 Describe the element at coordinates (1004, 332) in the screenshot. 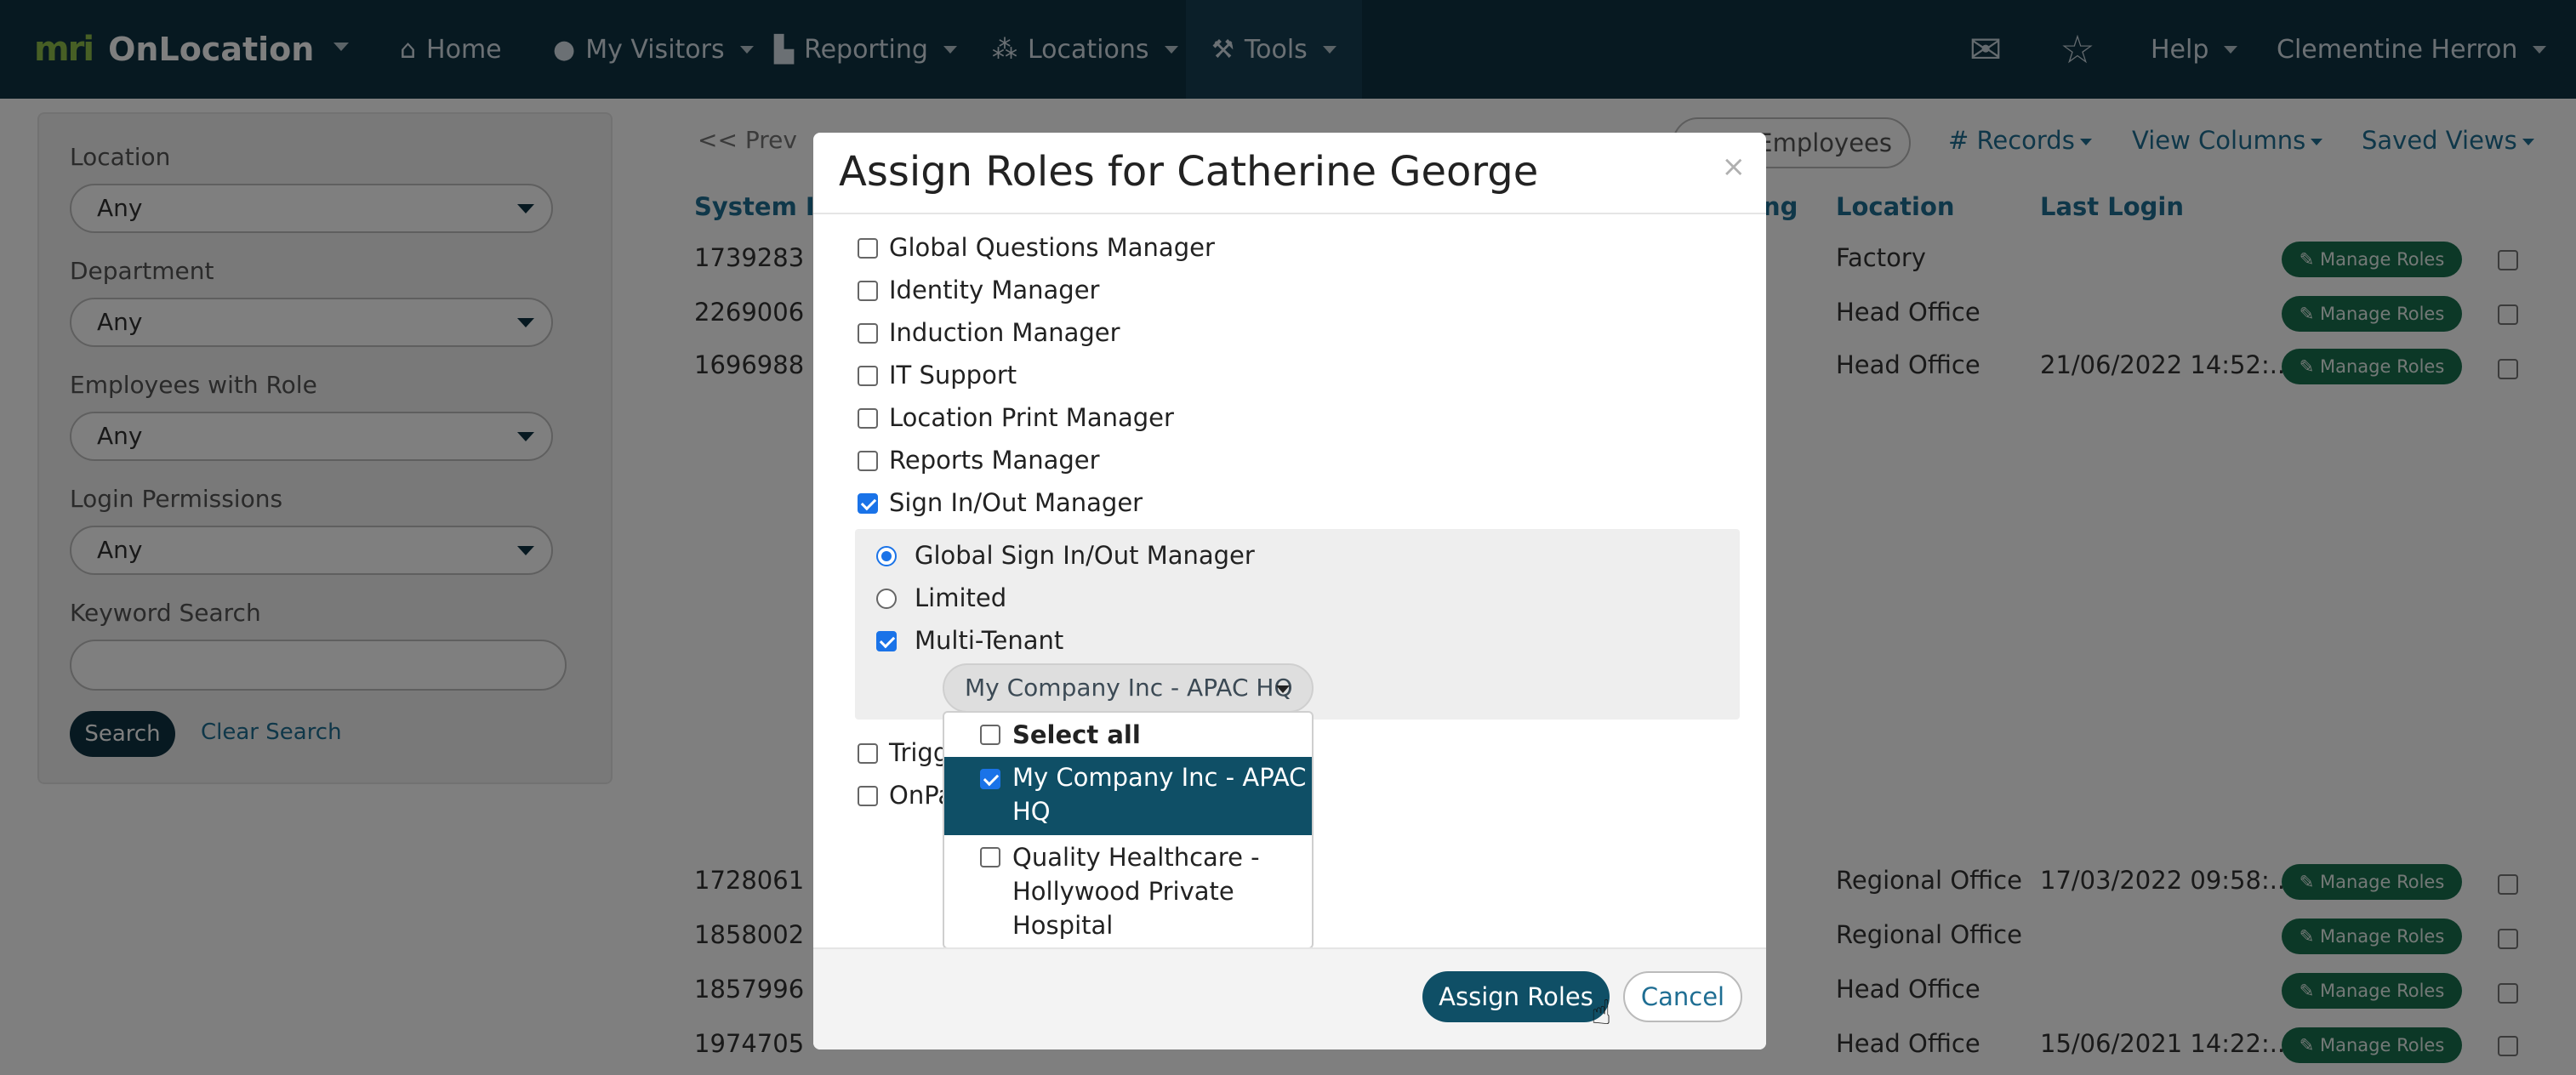

I see `role-label: Induction Manager` at that location.